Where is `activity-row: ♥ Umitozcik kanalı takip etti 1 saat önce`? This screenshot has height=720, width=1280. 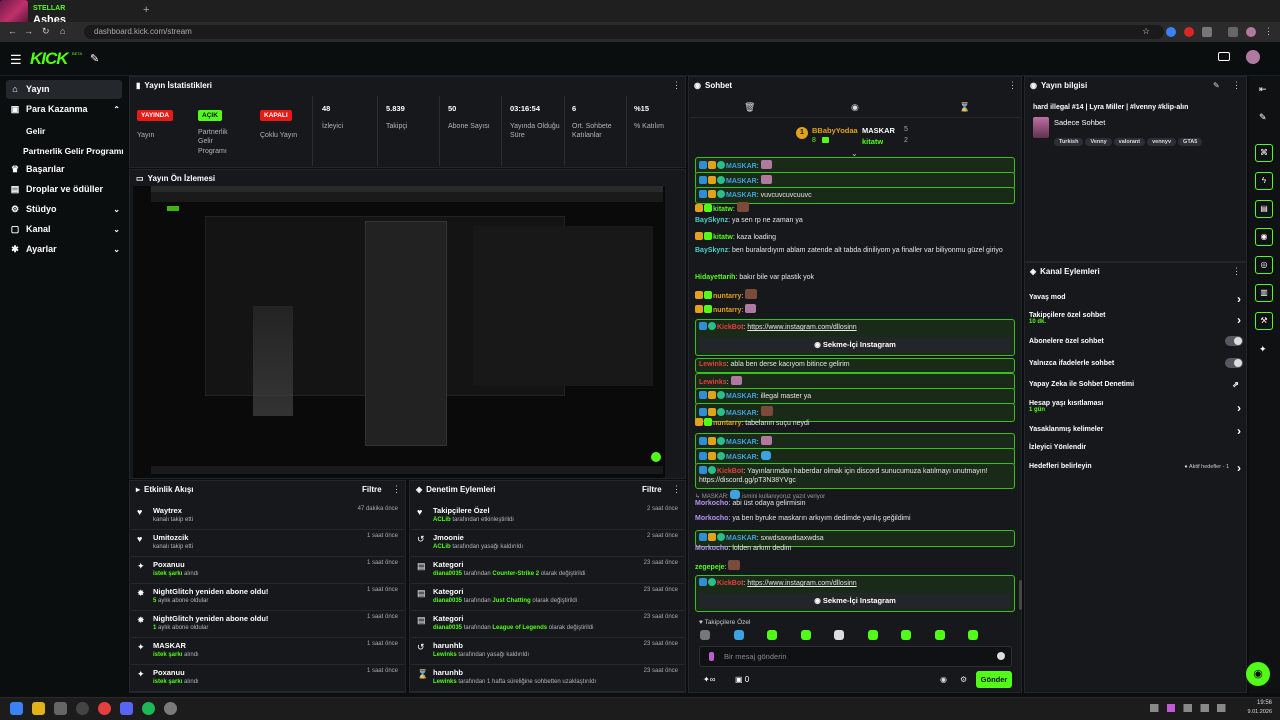
activity-row: ♥ Umitozcik kanalı takip etti 1 saat önce is located at coordinates (267, 543).